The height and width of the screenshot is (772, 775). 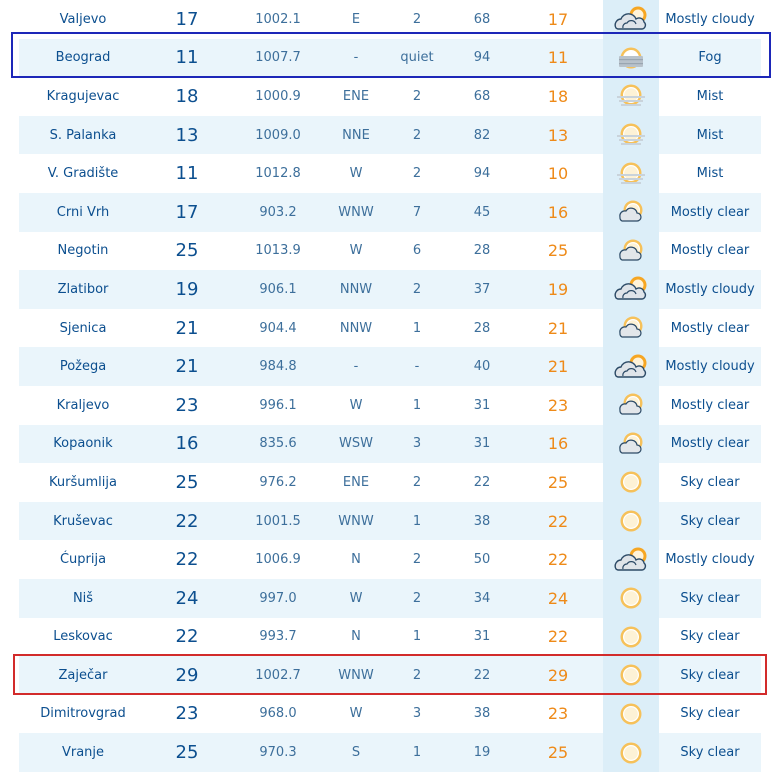 I want to click on city-name: Kragujevac, so click(x=83, y=96).